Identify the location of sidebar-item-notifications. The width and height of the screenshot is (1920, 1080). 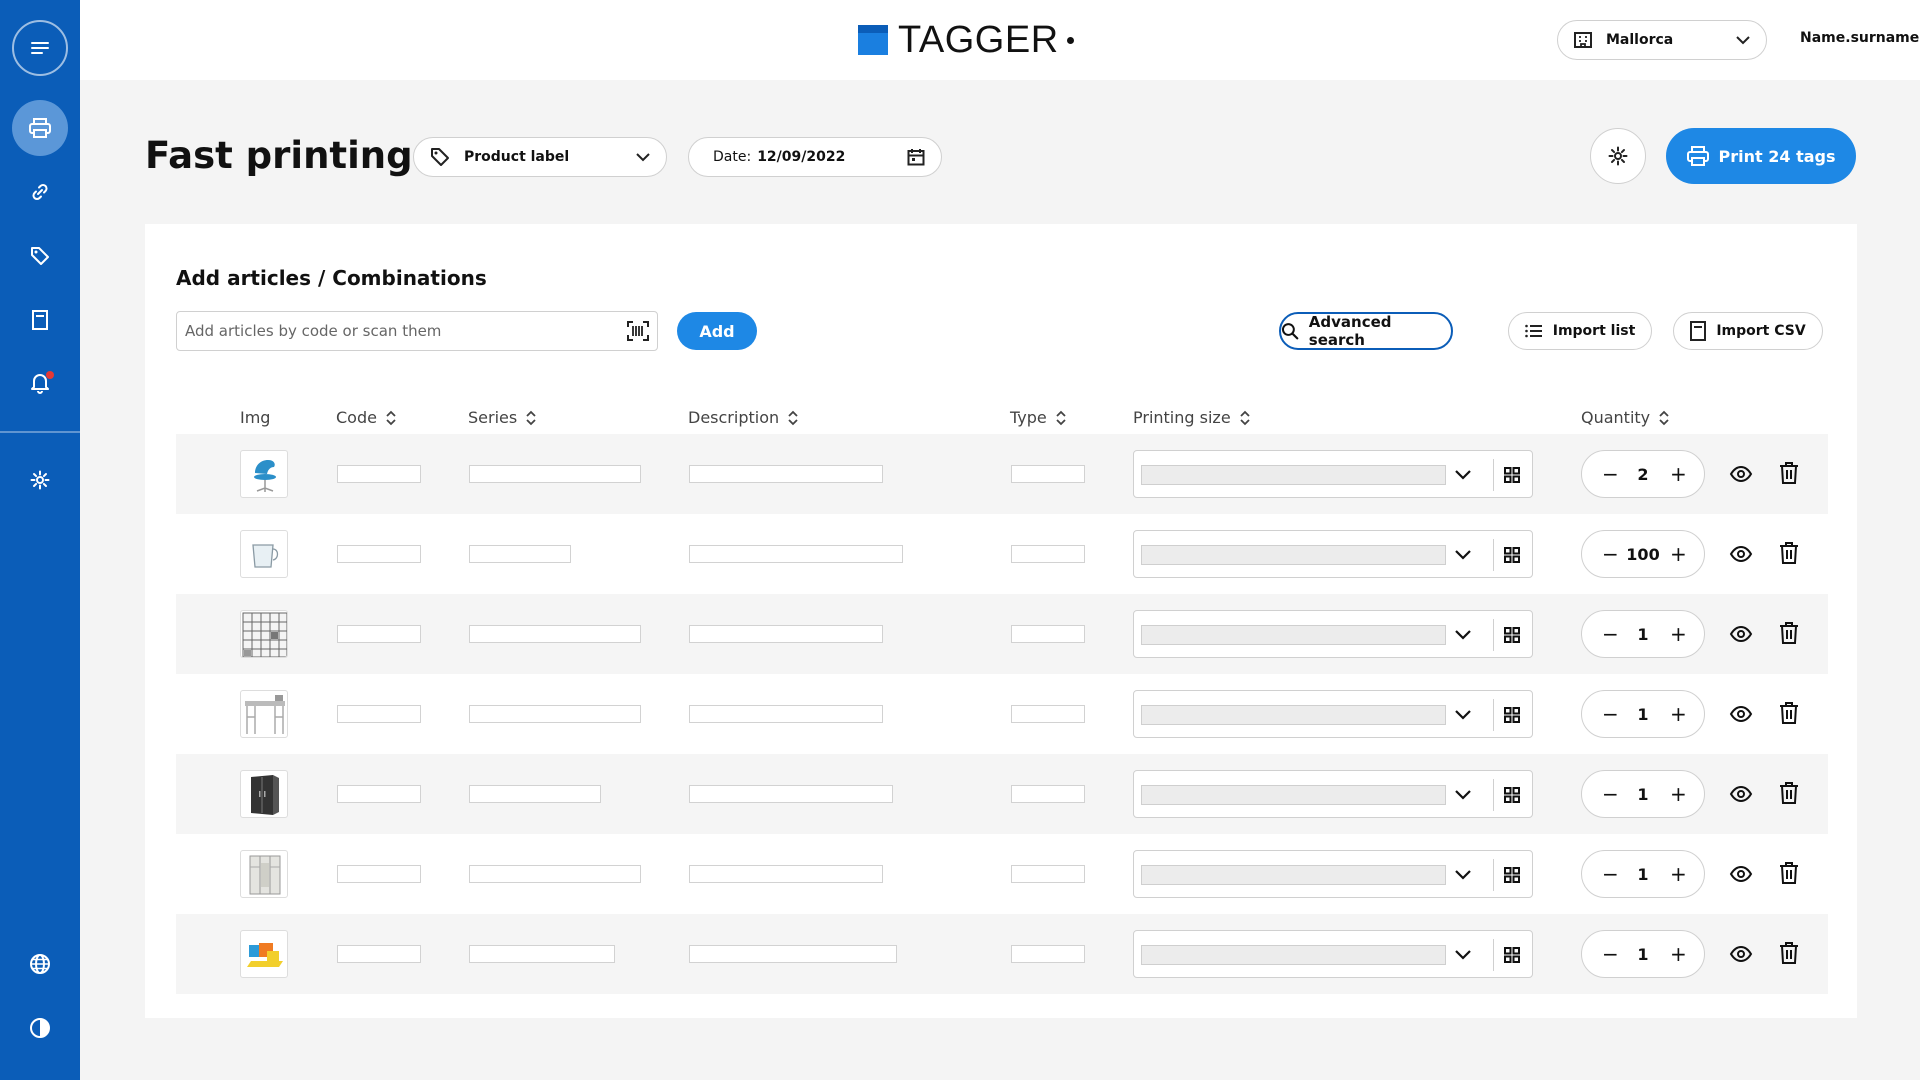
(40, 383).